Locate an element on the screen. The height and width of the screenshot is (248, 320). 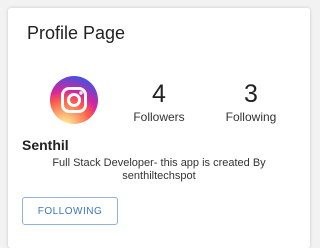
following-stat: 3 Following is located at coordinates (251, 102).